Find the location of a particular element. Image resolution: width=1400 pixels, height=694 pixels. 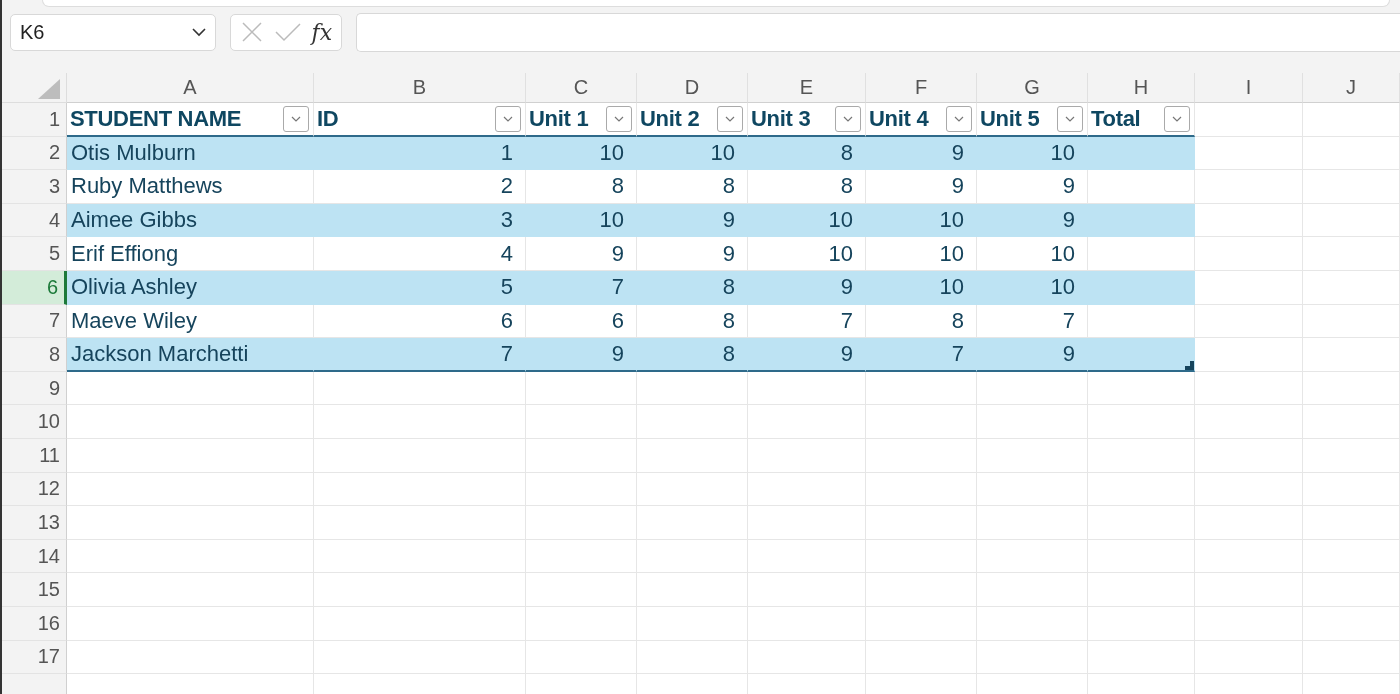

column-header: B is located at coordinates (420, 88).